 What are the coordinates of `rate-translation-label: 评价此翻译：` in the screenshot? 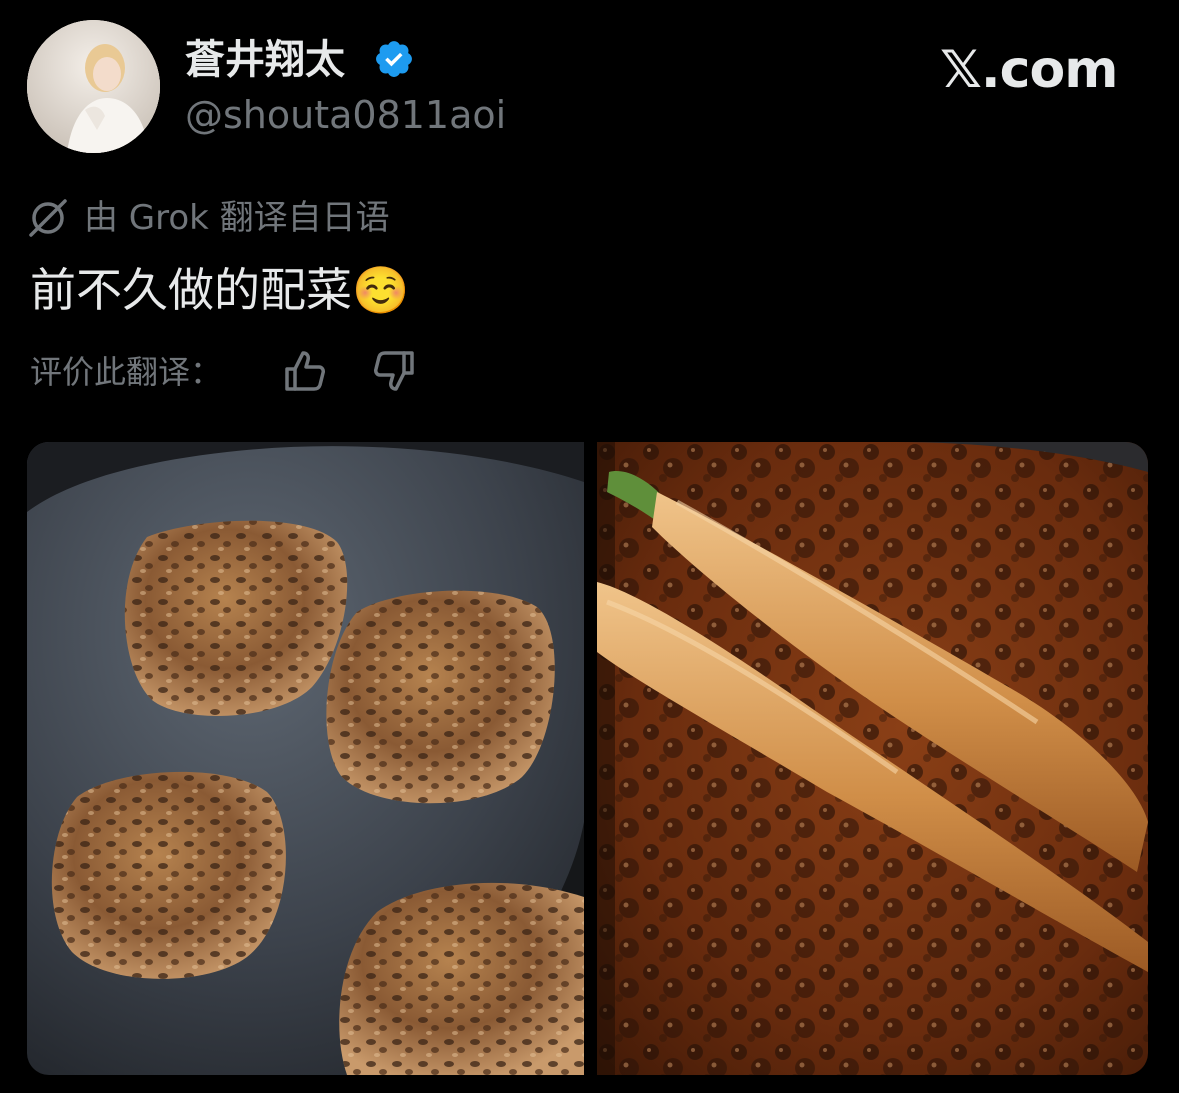 It's located at (126, 372).